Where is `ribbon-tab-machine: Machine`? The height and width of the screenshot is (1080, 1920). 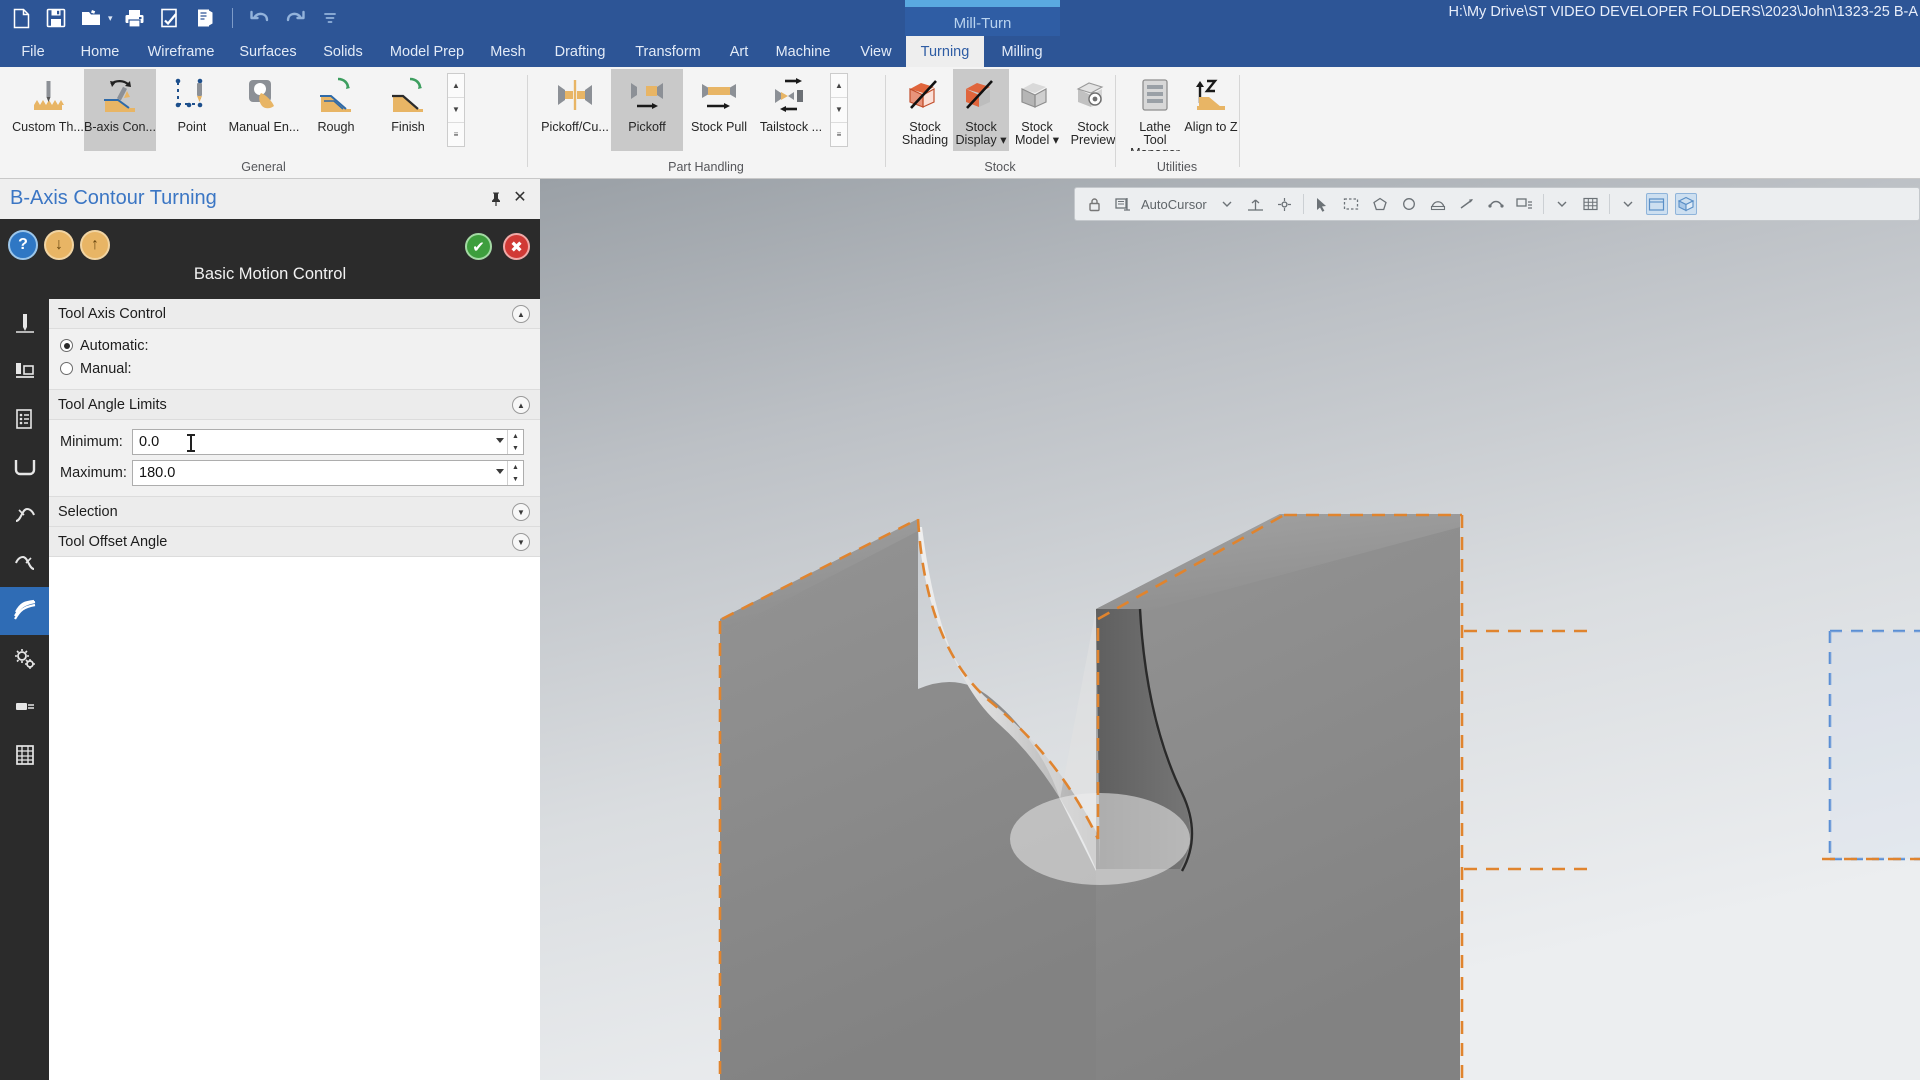 ribbon-tab-machine: Machine is located at coordinates (803, 51).